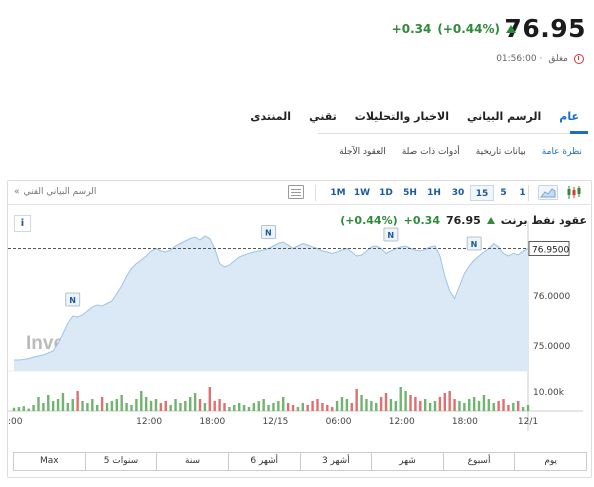 This screenshot has width=594, height=487. I want to click on period-3: 3 أشهر, so click(335, 461).